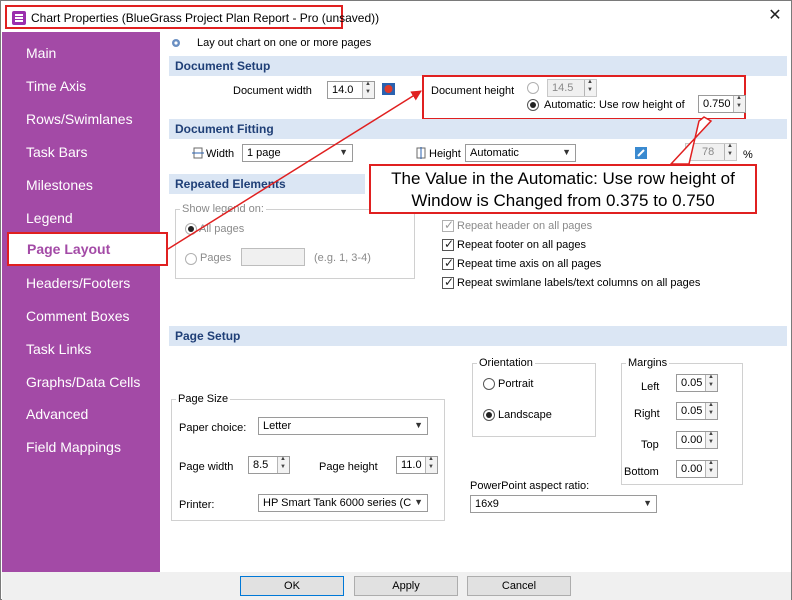  I want to click on margin-right-spinner: 0.05, so click(697, 411).